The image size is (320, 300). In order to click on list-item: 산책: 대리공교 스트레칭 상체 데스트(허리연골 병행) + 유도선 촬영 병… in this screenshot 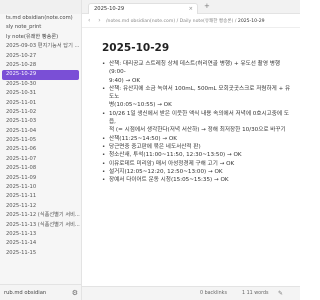, I will do `click(197, 68)`.